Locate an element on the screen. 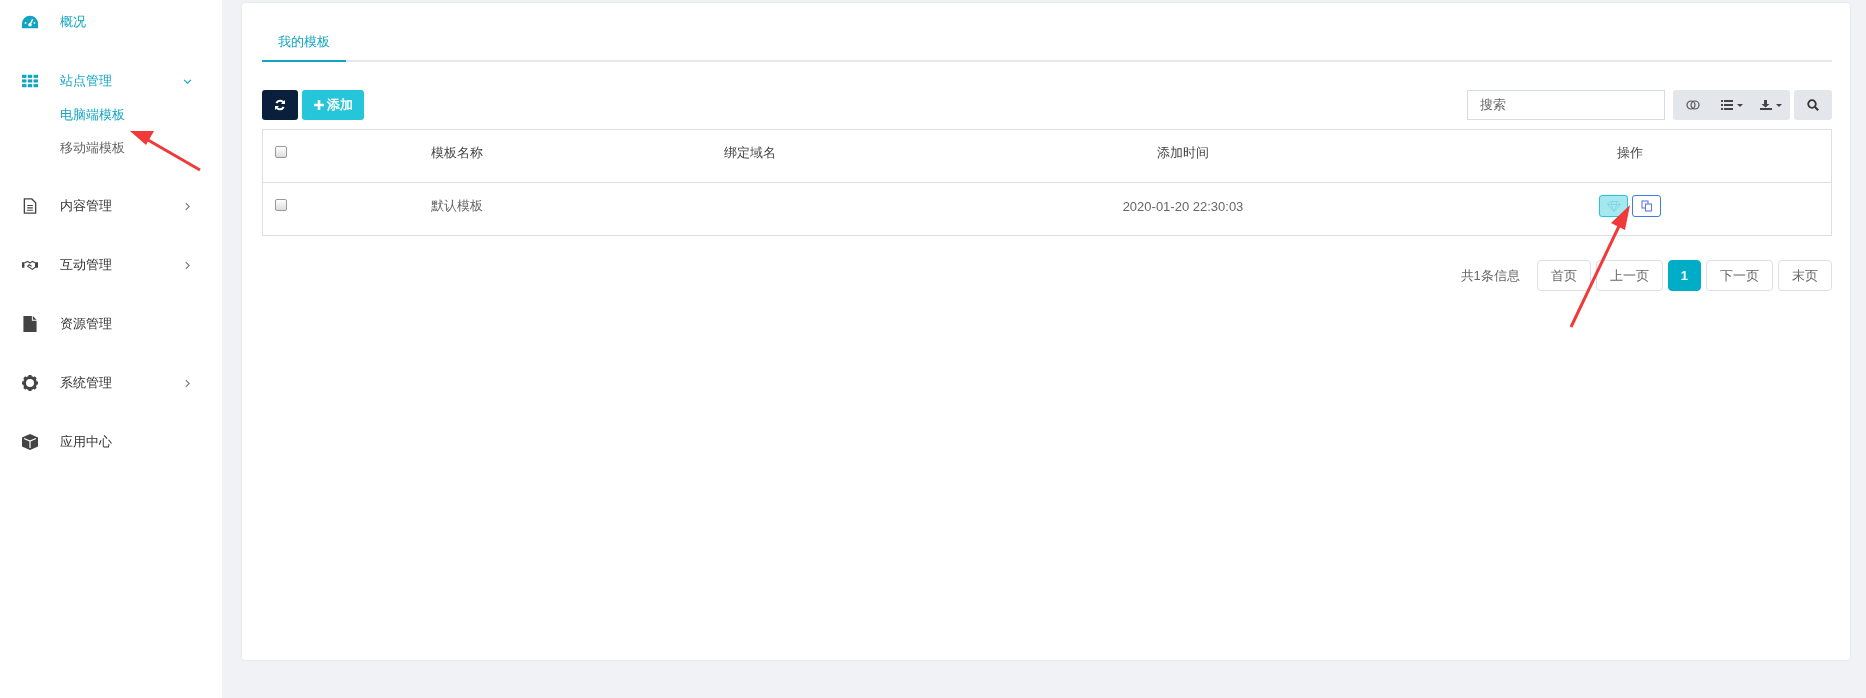  select-all-checkbox is located at coordinates (281, 151).